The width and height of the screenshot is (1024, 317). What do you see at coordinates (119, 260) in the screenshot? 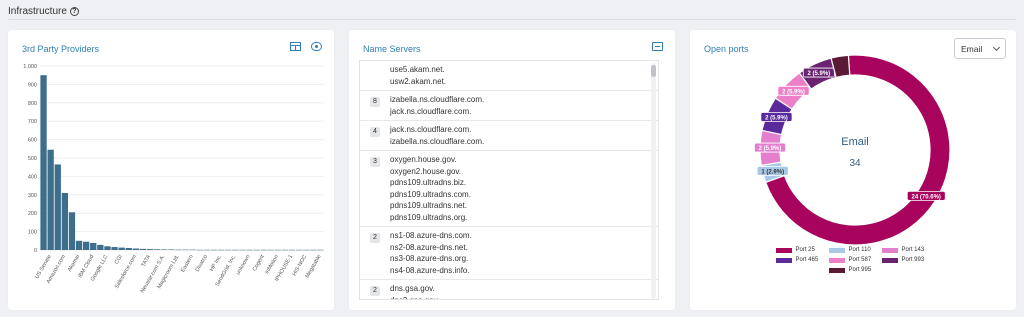
I see `x-tick-label: CGI` at bounding box center [119, 260].